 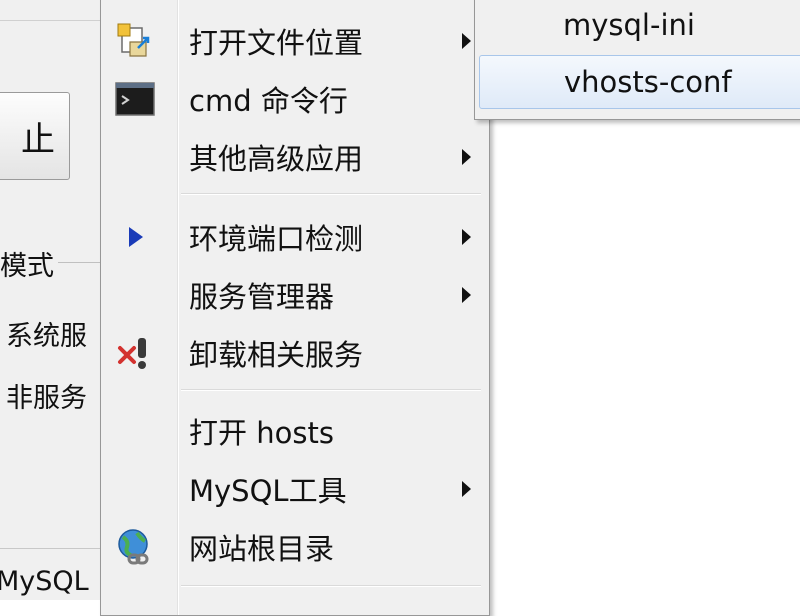 What do you see at coordinates (262, 549) in the screenshot?
I see `menu-item-label: 网站根目录` at bounding box center [262, 549].